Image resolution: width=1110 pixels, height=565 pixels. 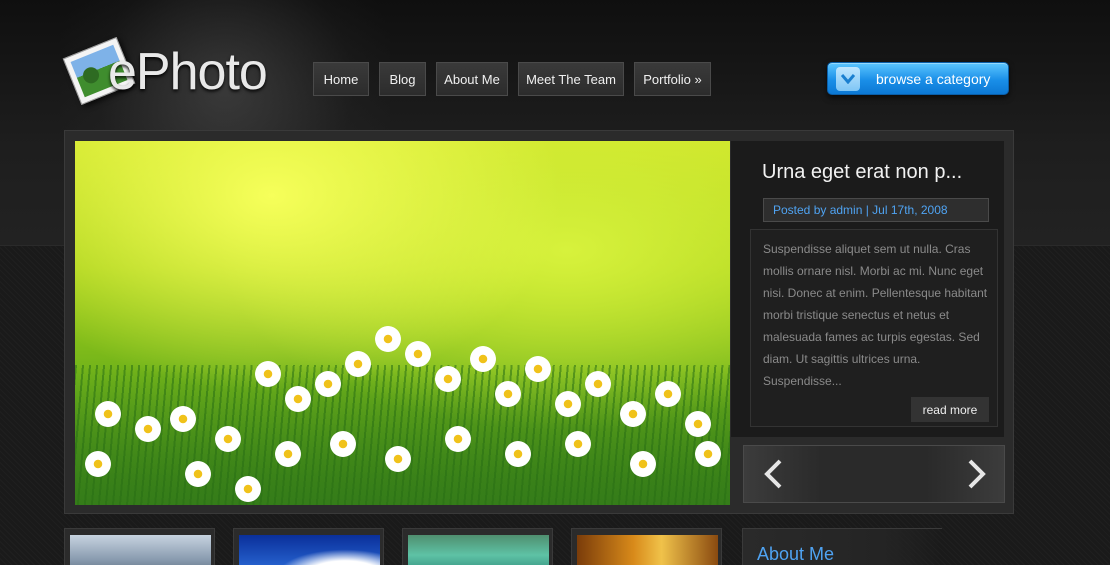 I want to click on browse-category-label: browse a category, so click(x=933, y=78).